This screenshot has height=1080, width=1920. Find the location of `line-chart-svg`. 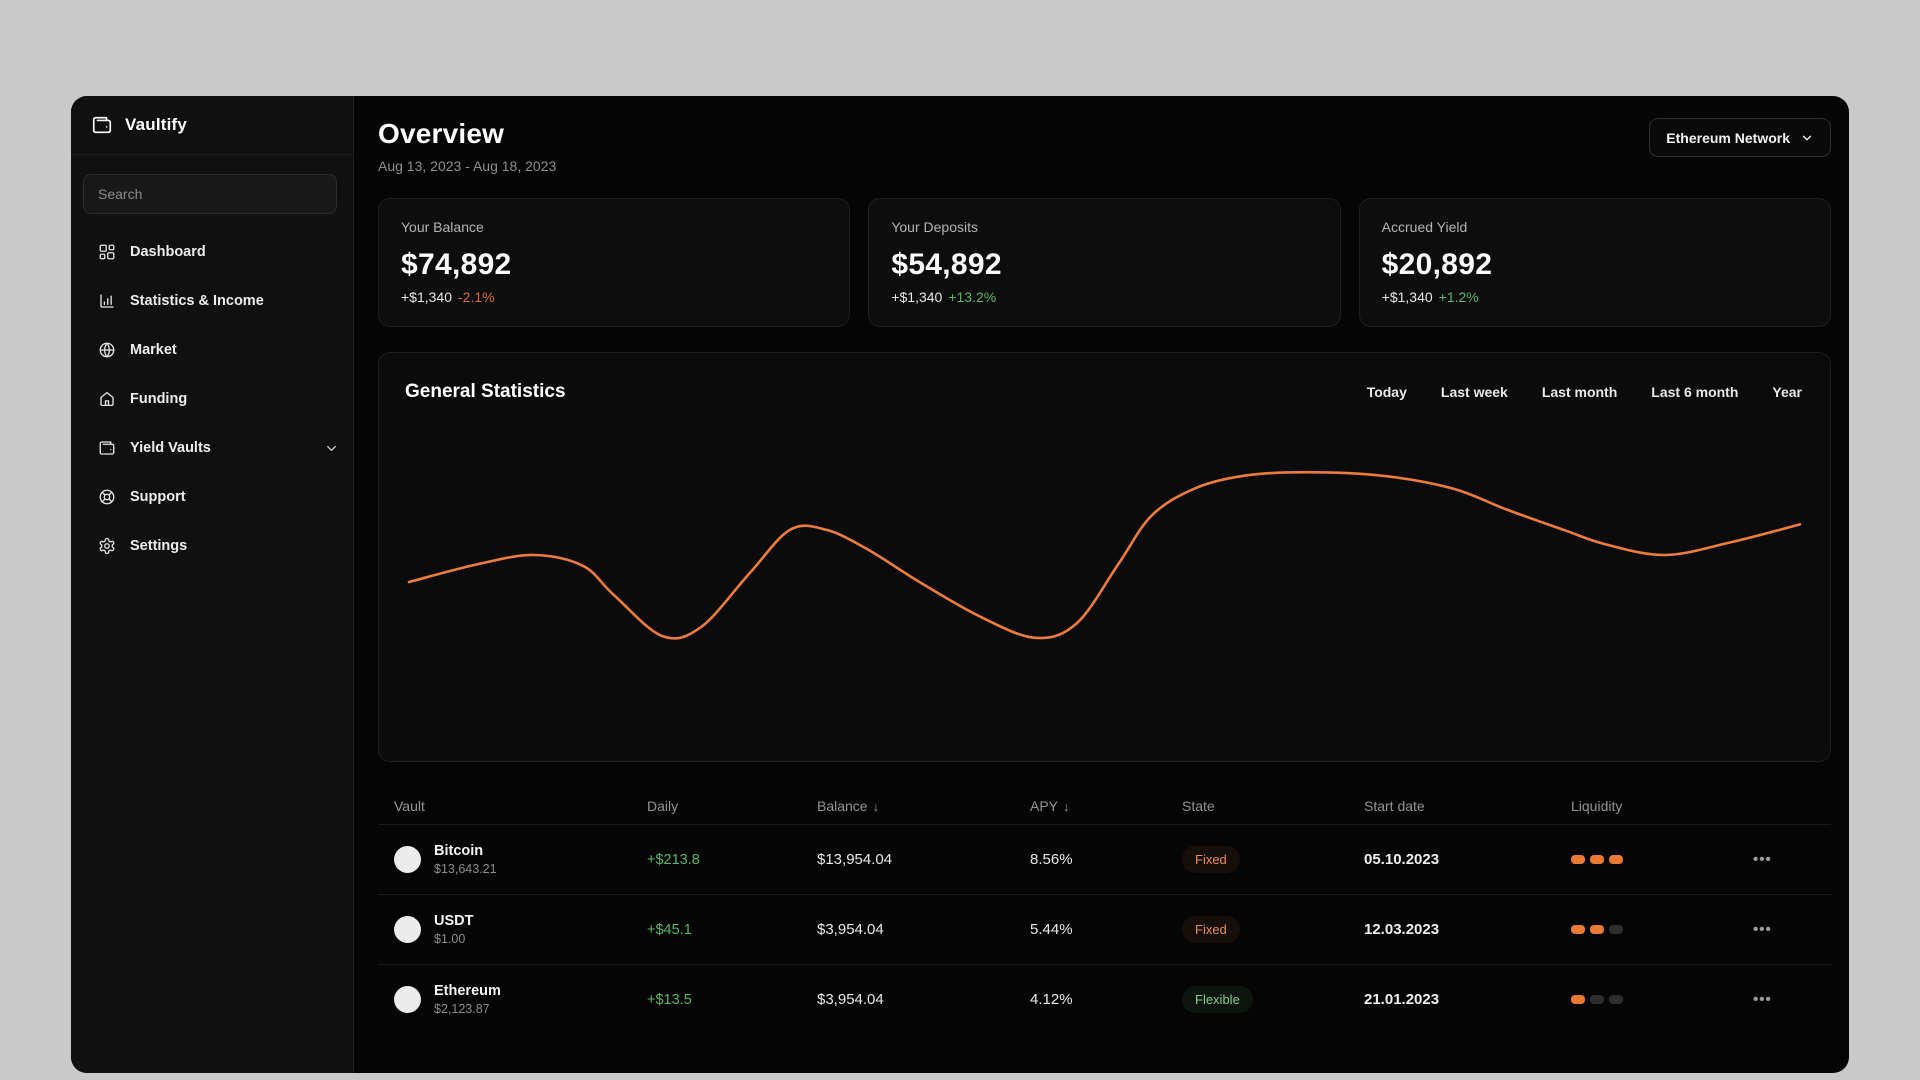

line-chart-svg is located at coordinates (1104, 555).